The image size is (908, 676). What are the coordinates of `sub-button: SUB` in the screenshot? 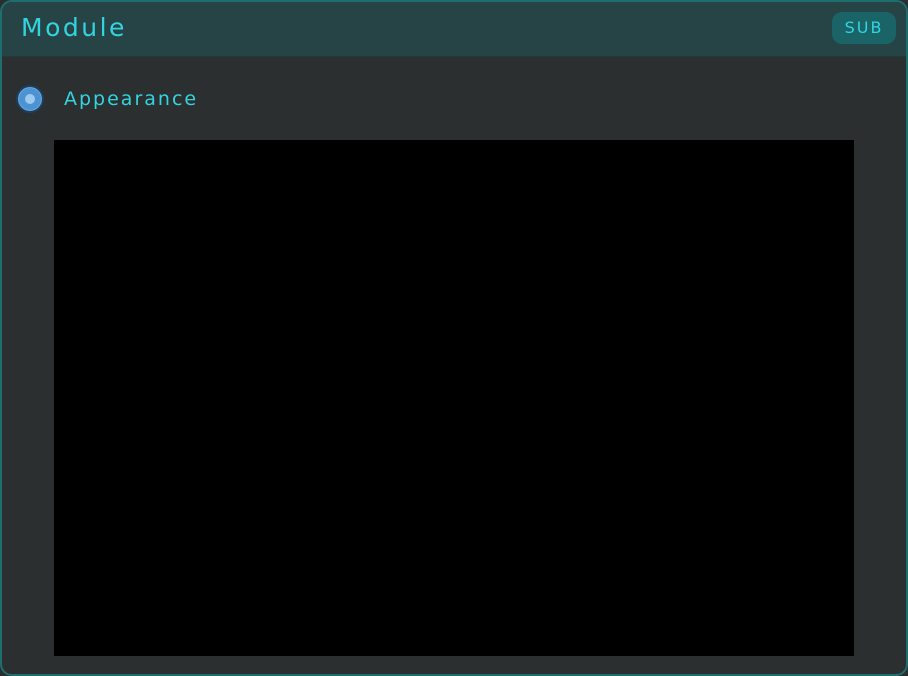 It's located at (864, 28).